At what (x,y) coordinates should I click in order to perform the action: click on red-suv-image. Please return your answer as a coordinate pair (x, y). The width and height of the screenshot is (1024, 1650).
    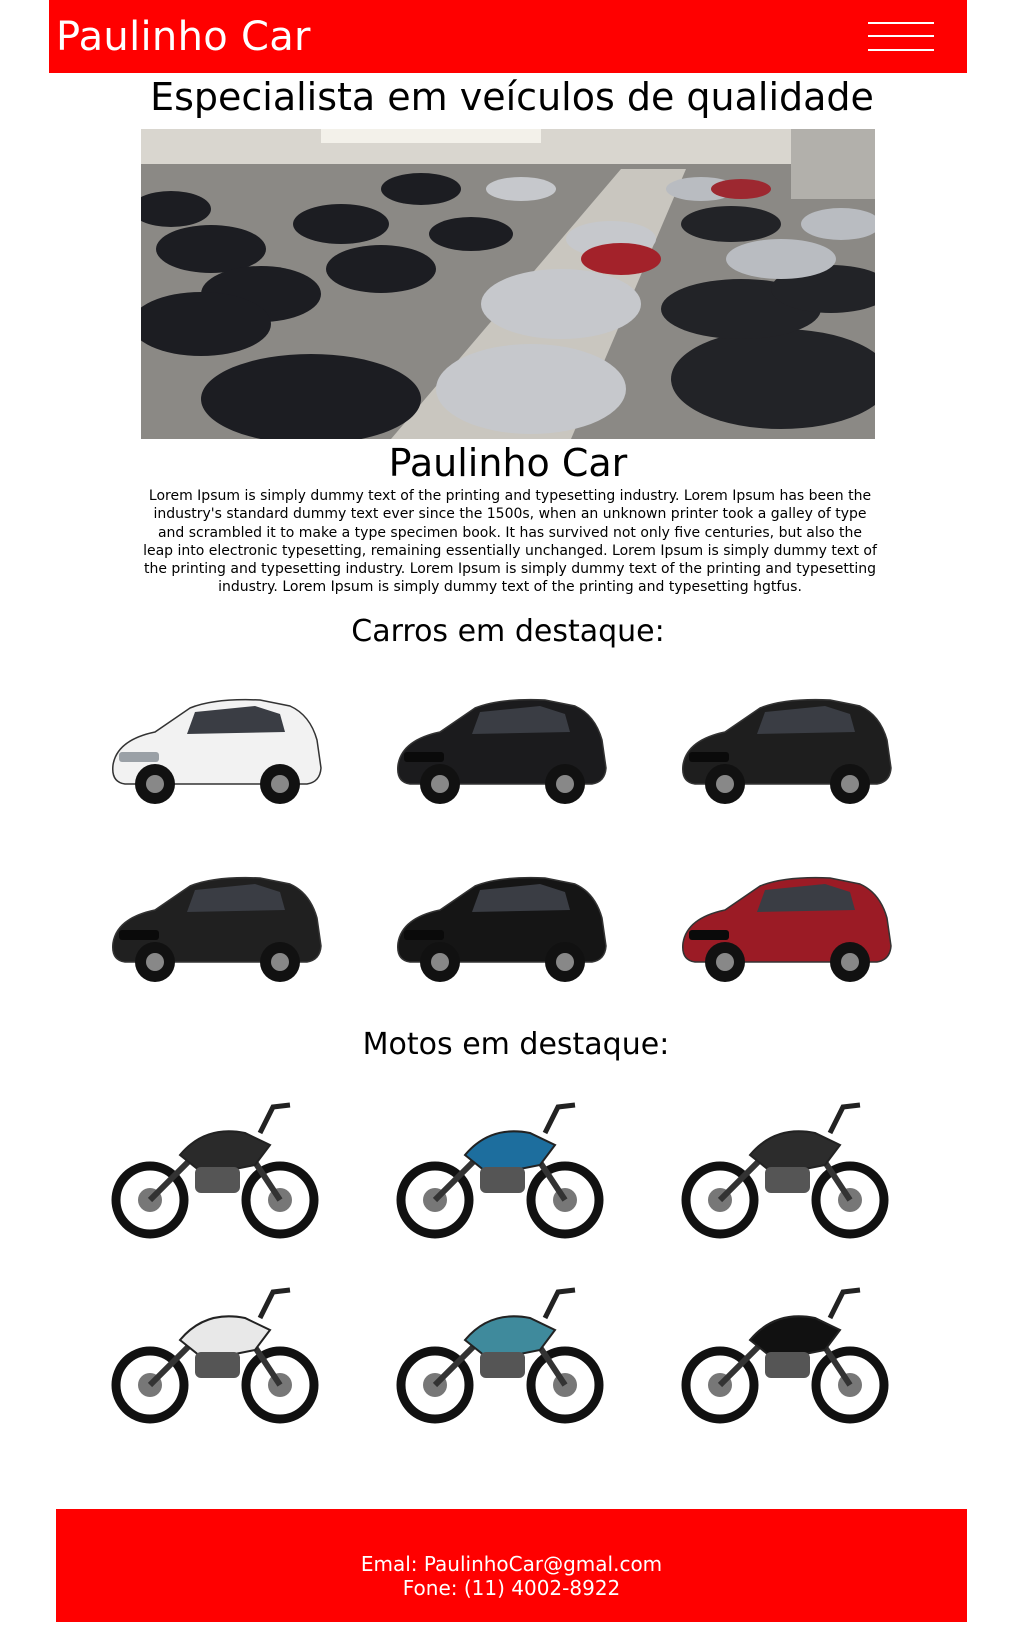
    Looking at the image, I should click on (785, 928).